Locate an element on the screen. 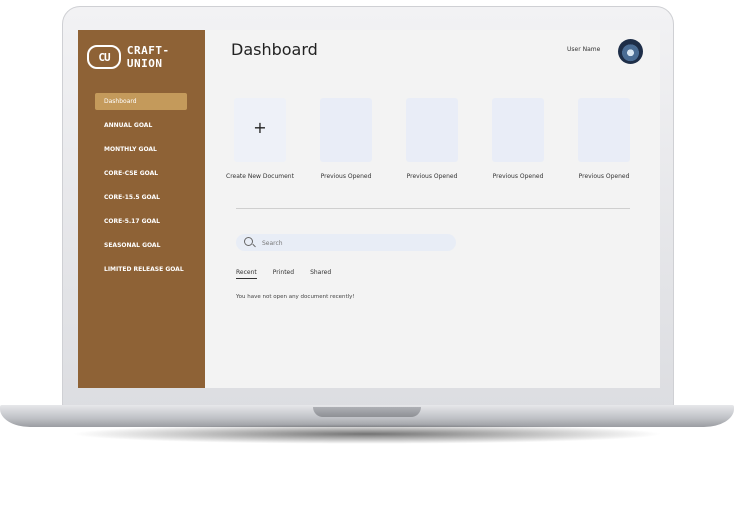  brand-name: CRAFT-UNION is located at coordinates (148, 57).